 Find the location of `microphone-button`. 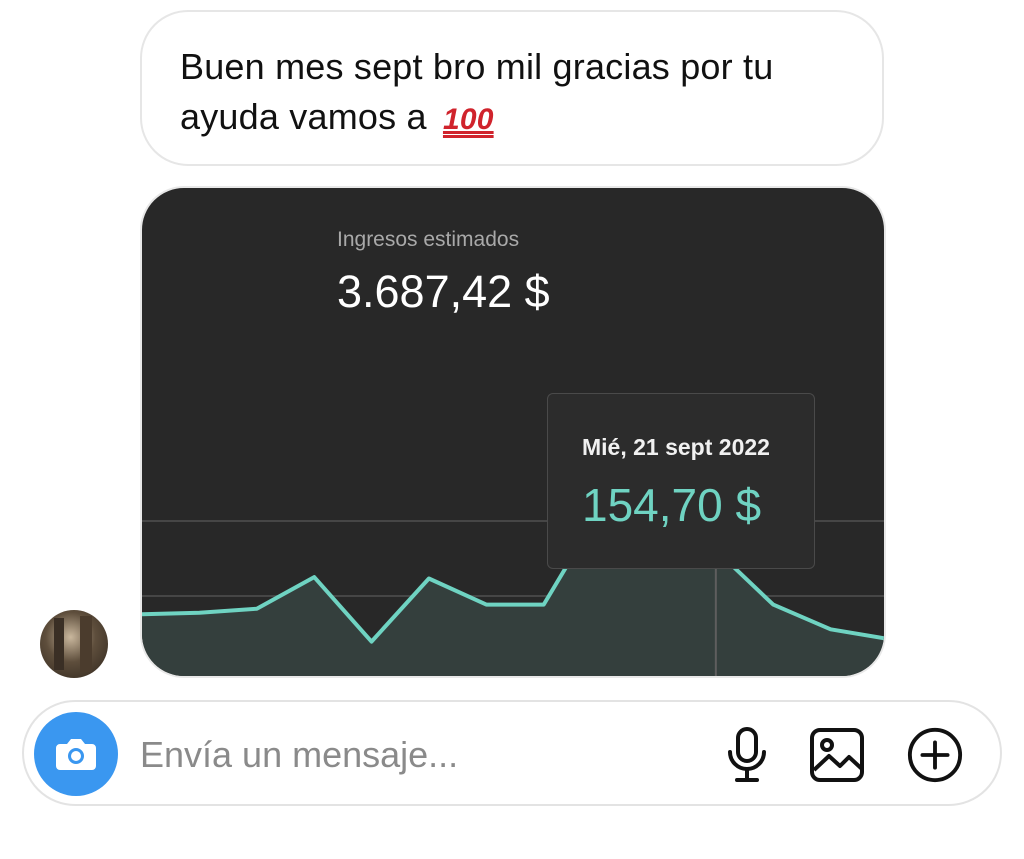

microphone-button is located at coordinates (747, 755).